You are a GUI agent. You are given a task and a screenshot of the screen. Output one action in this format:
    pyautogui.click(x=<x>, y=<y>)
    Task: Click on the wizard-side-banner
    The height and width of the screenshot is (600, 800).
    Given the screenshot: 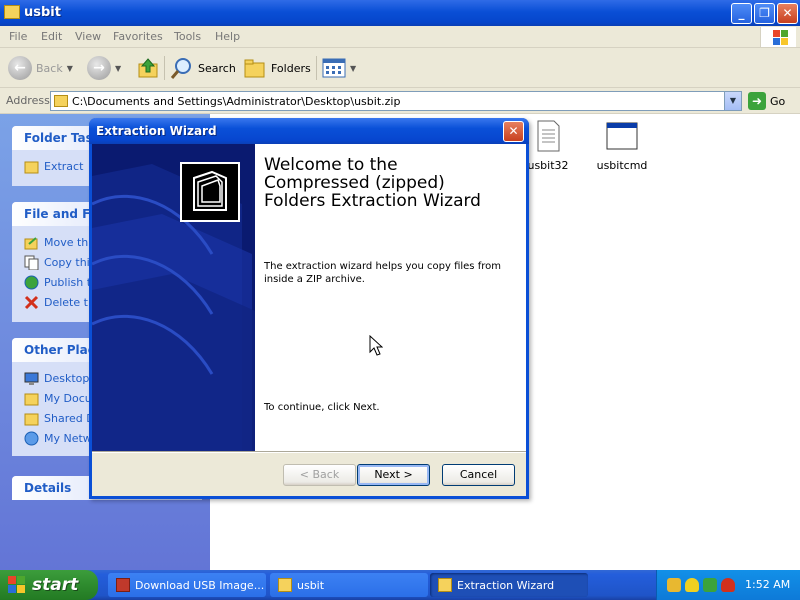 What is the action you would take?
    pyautogui.click(x=173, y=297)
    